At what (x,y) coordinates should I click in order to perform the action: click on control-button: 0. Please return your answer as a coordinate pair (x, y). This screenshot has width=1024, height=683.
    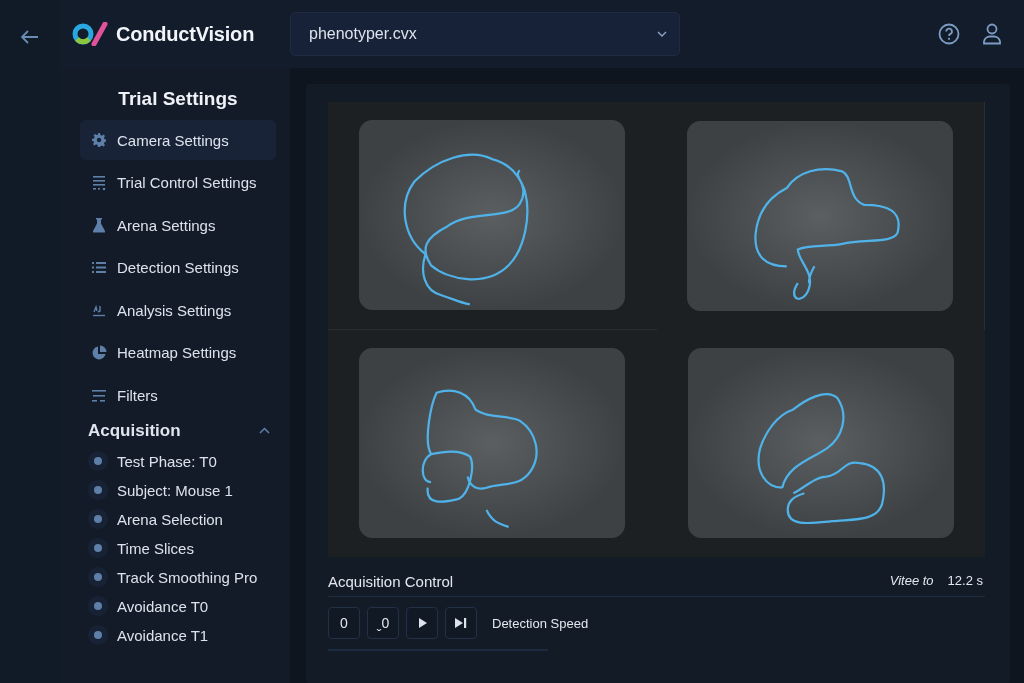
    Looking at the image, I should click on (344, 623).